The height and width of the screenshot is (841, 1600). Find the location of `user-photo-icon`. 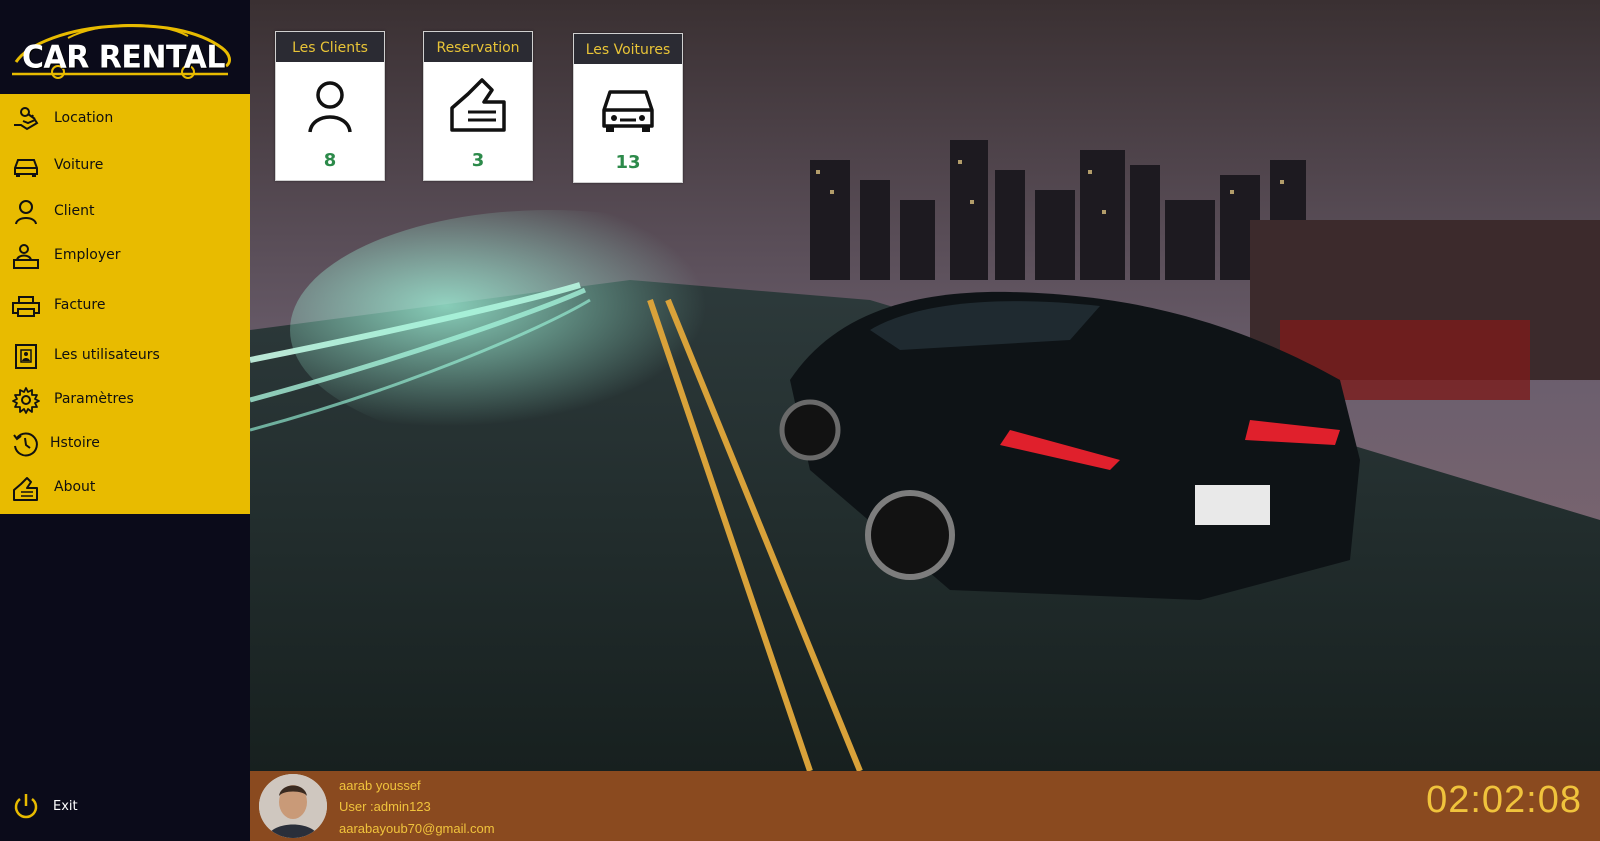

user-photo-icon is located at coordinates (293, 806).